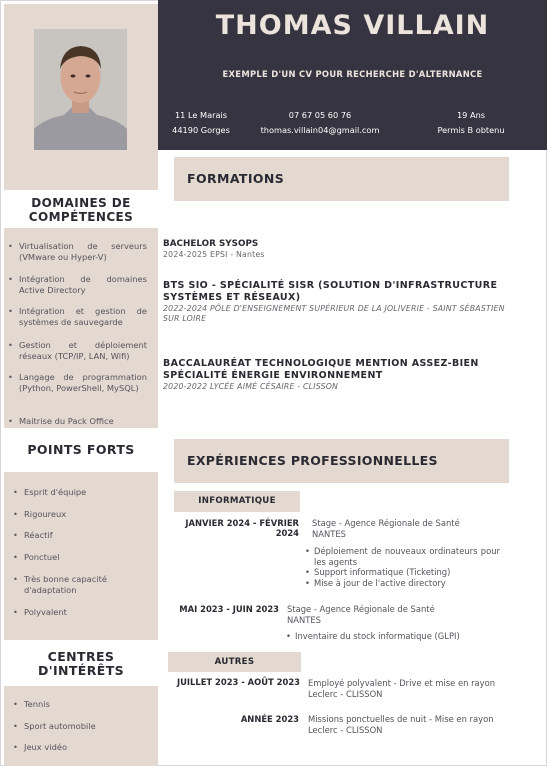  Describe the element at coordinates (251, 386) in the screenshot. I see `formation-details: 2020-2022 LYCÉE AIMÉ CÉSAIRE - CLISSON` at that location.